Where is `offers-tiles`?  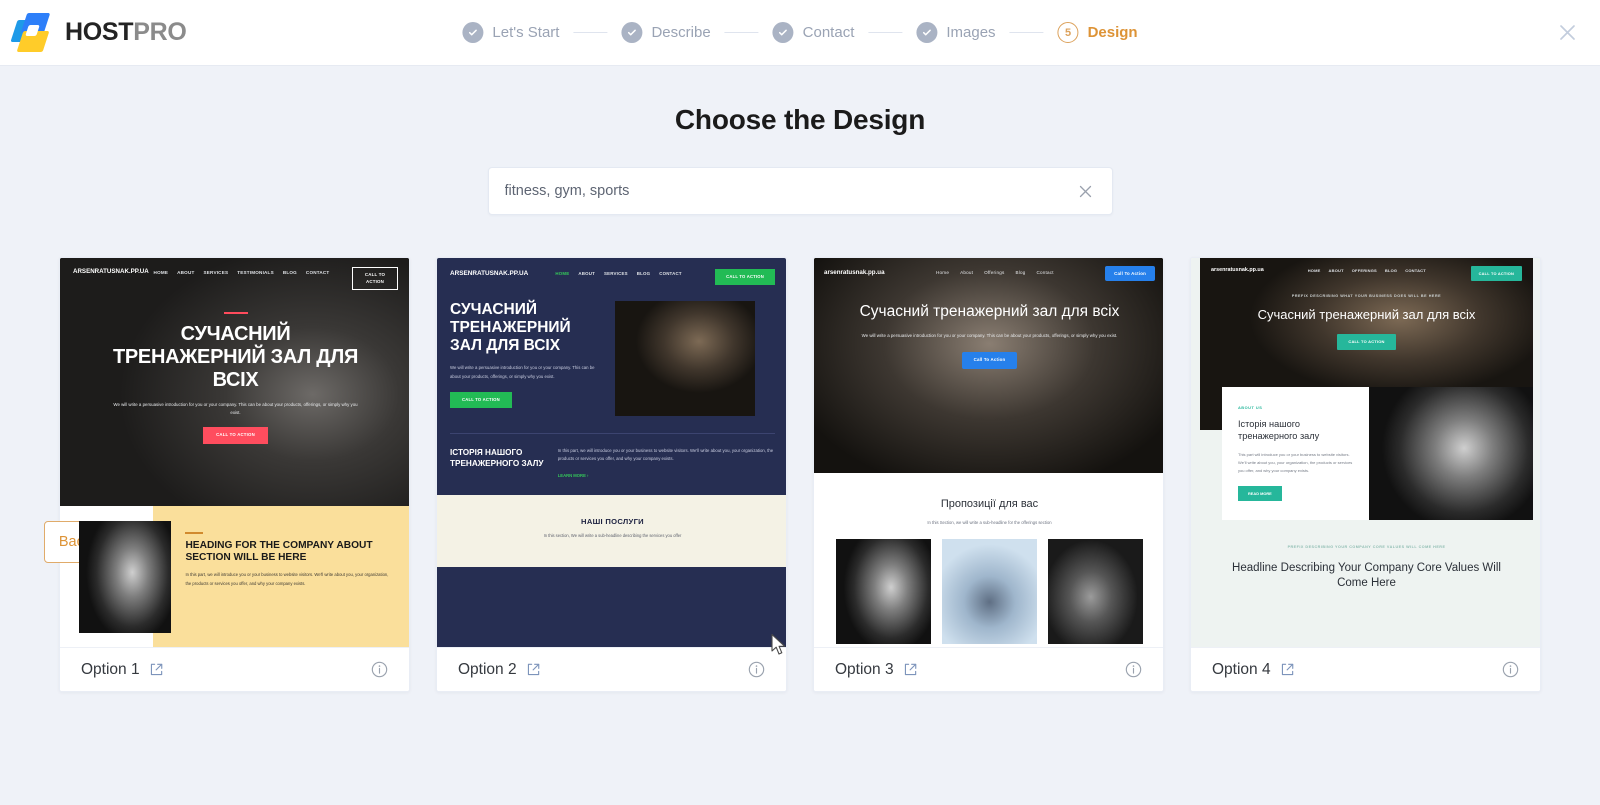
offers-tiles is located at coordinates (988, 592).